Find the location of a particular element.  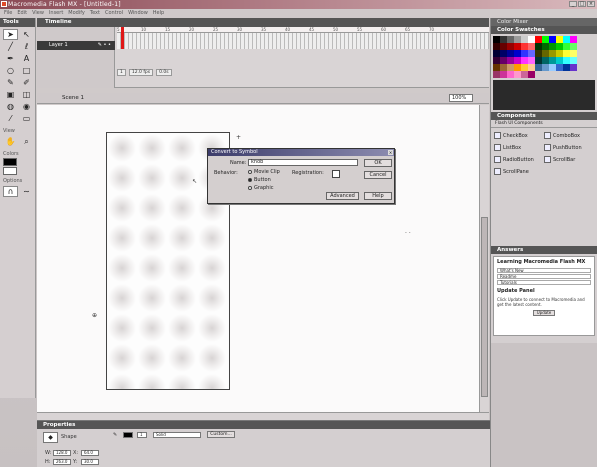

menu-modify: Modify is located at coordinates (76, 13).